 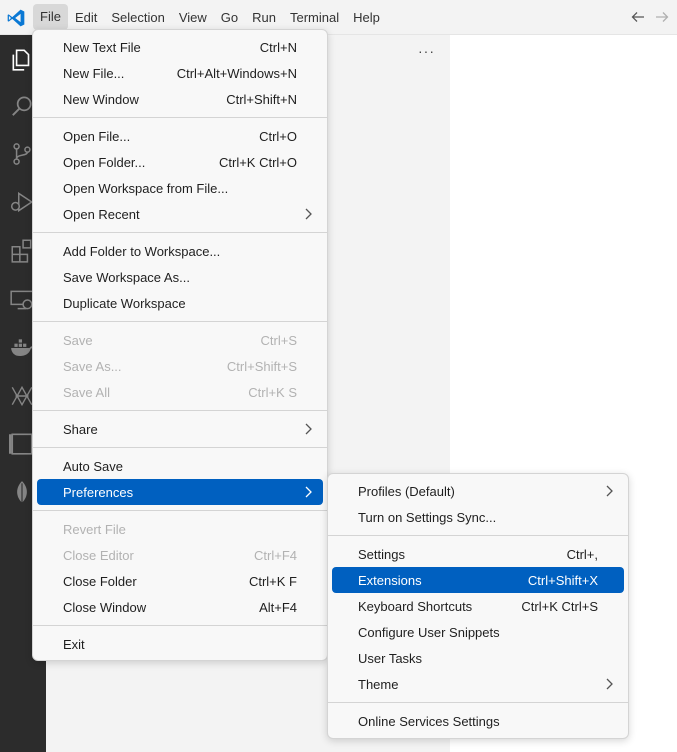 I want to click on file-menu-item-preferences: Preferences, so click(x=180, y=492).